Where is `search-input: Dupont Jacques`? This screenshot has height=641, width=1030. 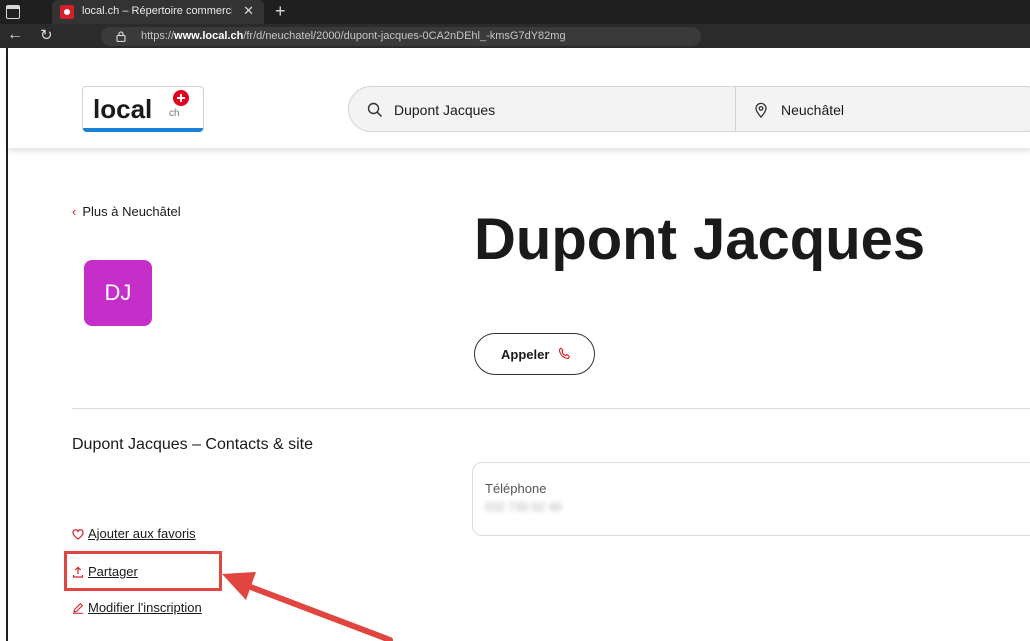
search-input: Dupont Jacques is located at coordinates (444, 110).